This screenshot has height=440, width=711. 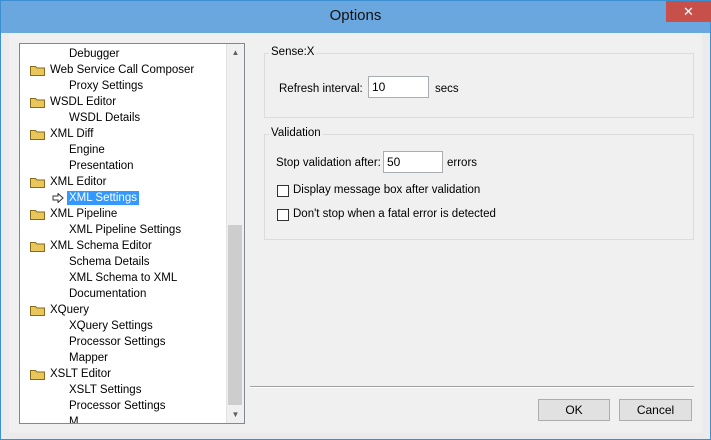 I want to click on close-icon: ✕, so click(x=688, y=11).